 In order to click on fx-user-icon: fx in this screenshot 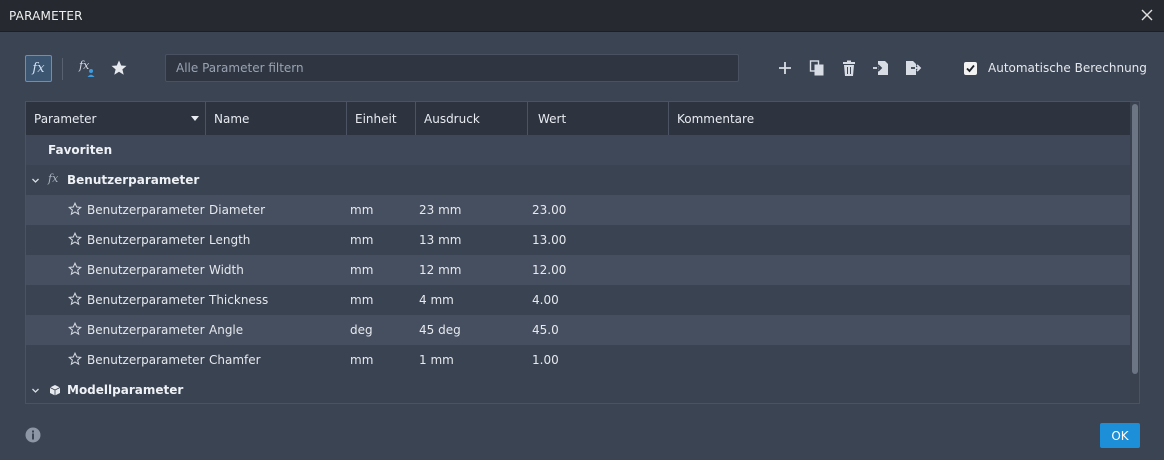, I will do `click(86, 68)`.